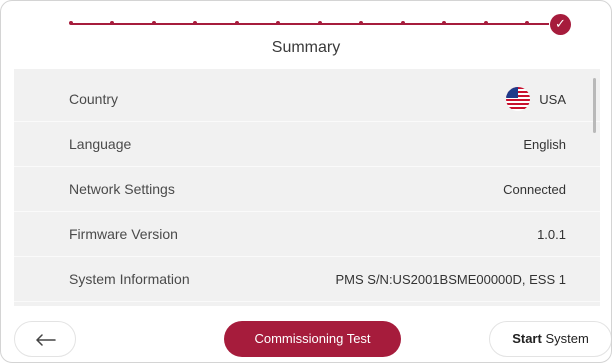  Describe the element at coordinates (518, 99) in the screenshot. I see `usa-flag-icon` at that location.